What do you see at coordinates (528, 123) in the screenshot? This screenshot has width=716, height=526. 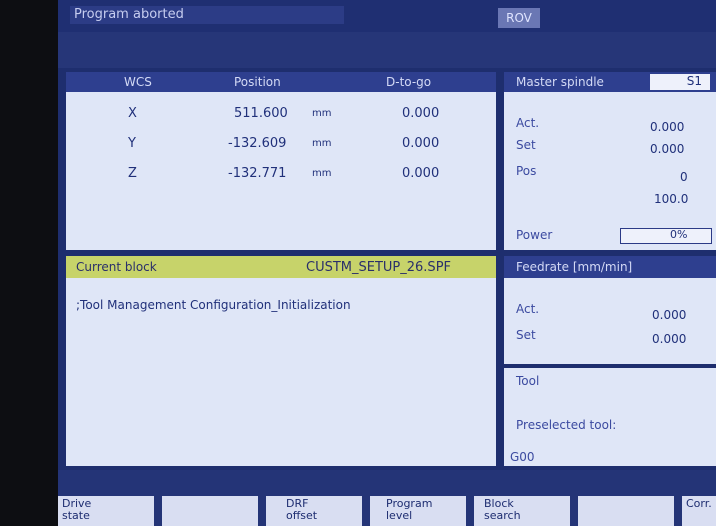 I see `spindle-act-label: Act.` at bounding box center [528, 123].